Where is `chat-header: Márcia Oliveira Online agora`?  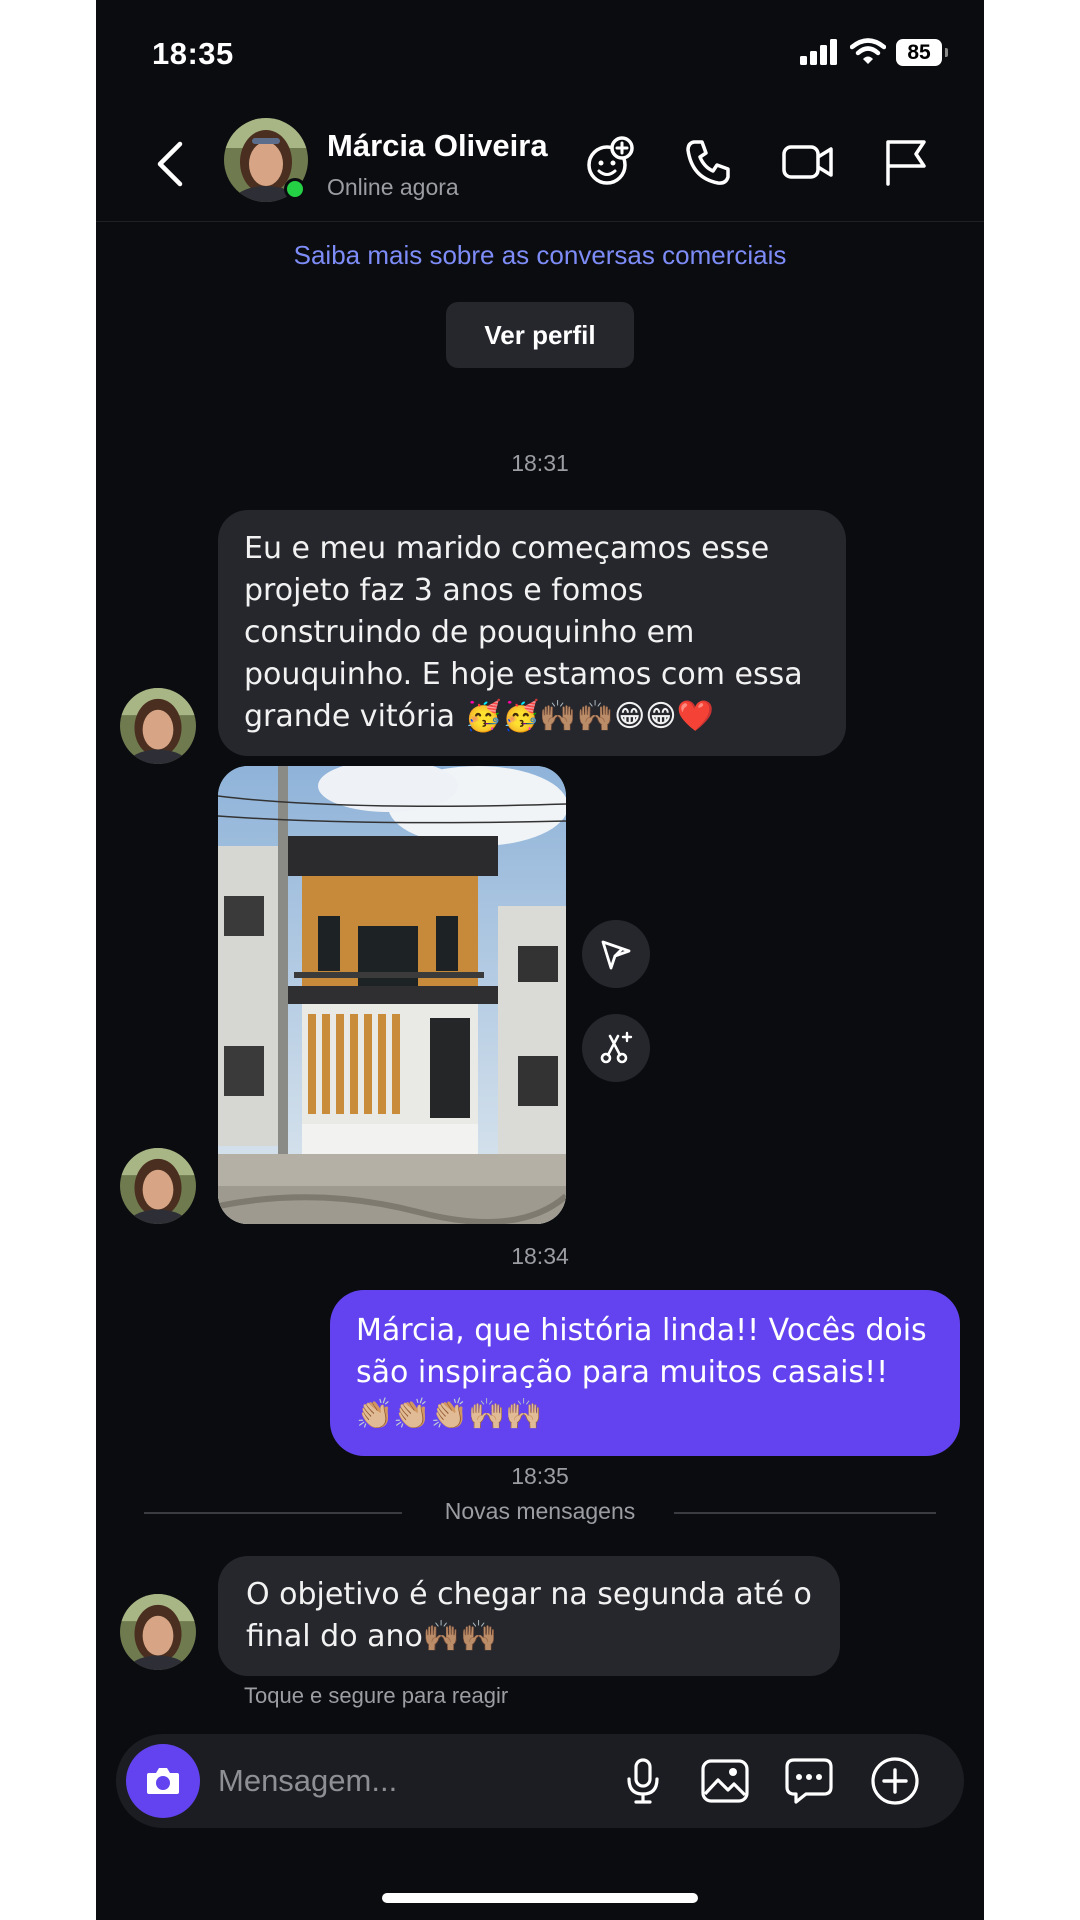
chat-header: Márcia Oliveira Online agora is located at coordinates (540, 167).